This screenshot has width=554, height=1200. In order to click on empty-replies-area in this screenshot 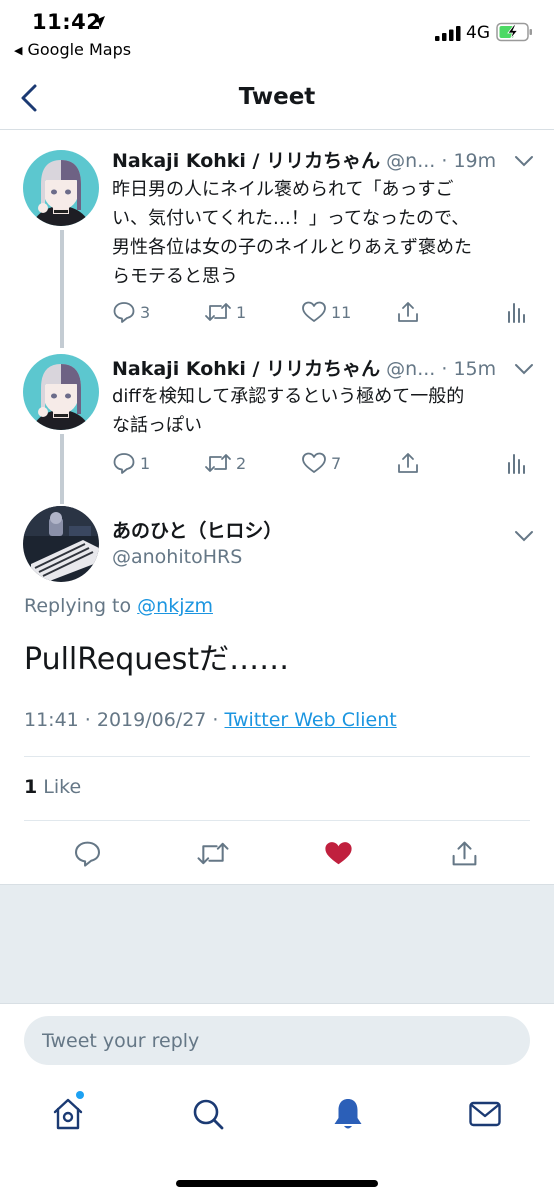, I will do `click(277, 944)`.